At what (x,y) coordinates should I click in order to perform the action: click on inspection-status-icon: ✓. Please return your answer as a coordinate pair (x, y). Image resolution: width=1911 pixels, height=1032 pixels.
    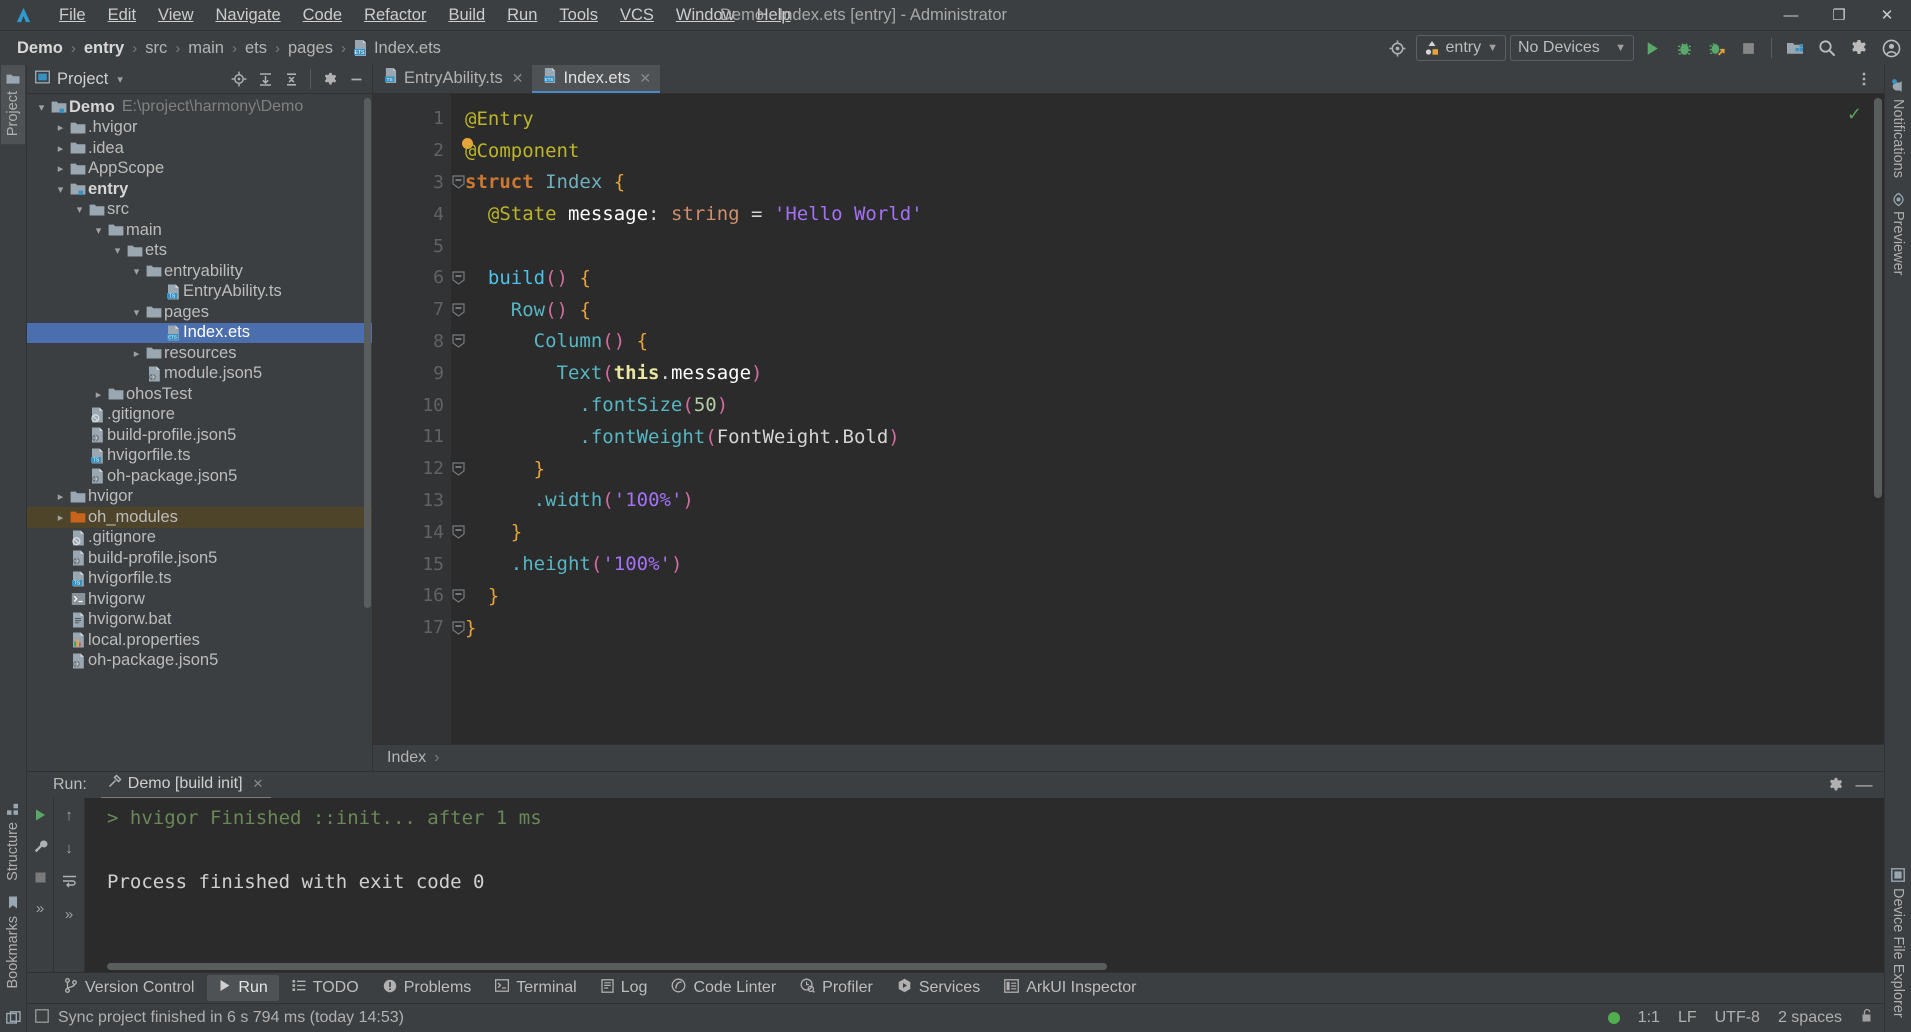
    Looking at the image, I should click on (1854, 114).